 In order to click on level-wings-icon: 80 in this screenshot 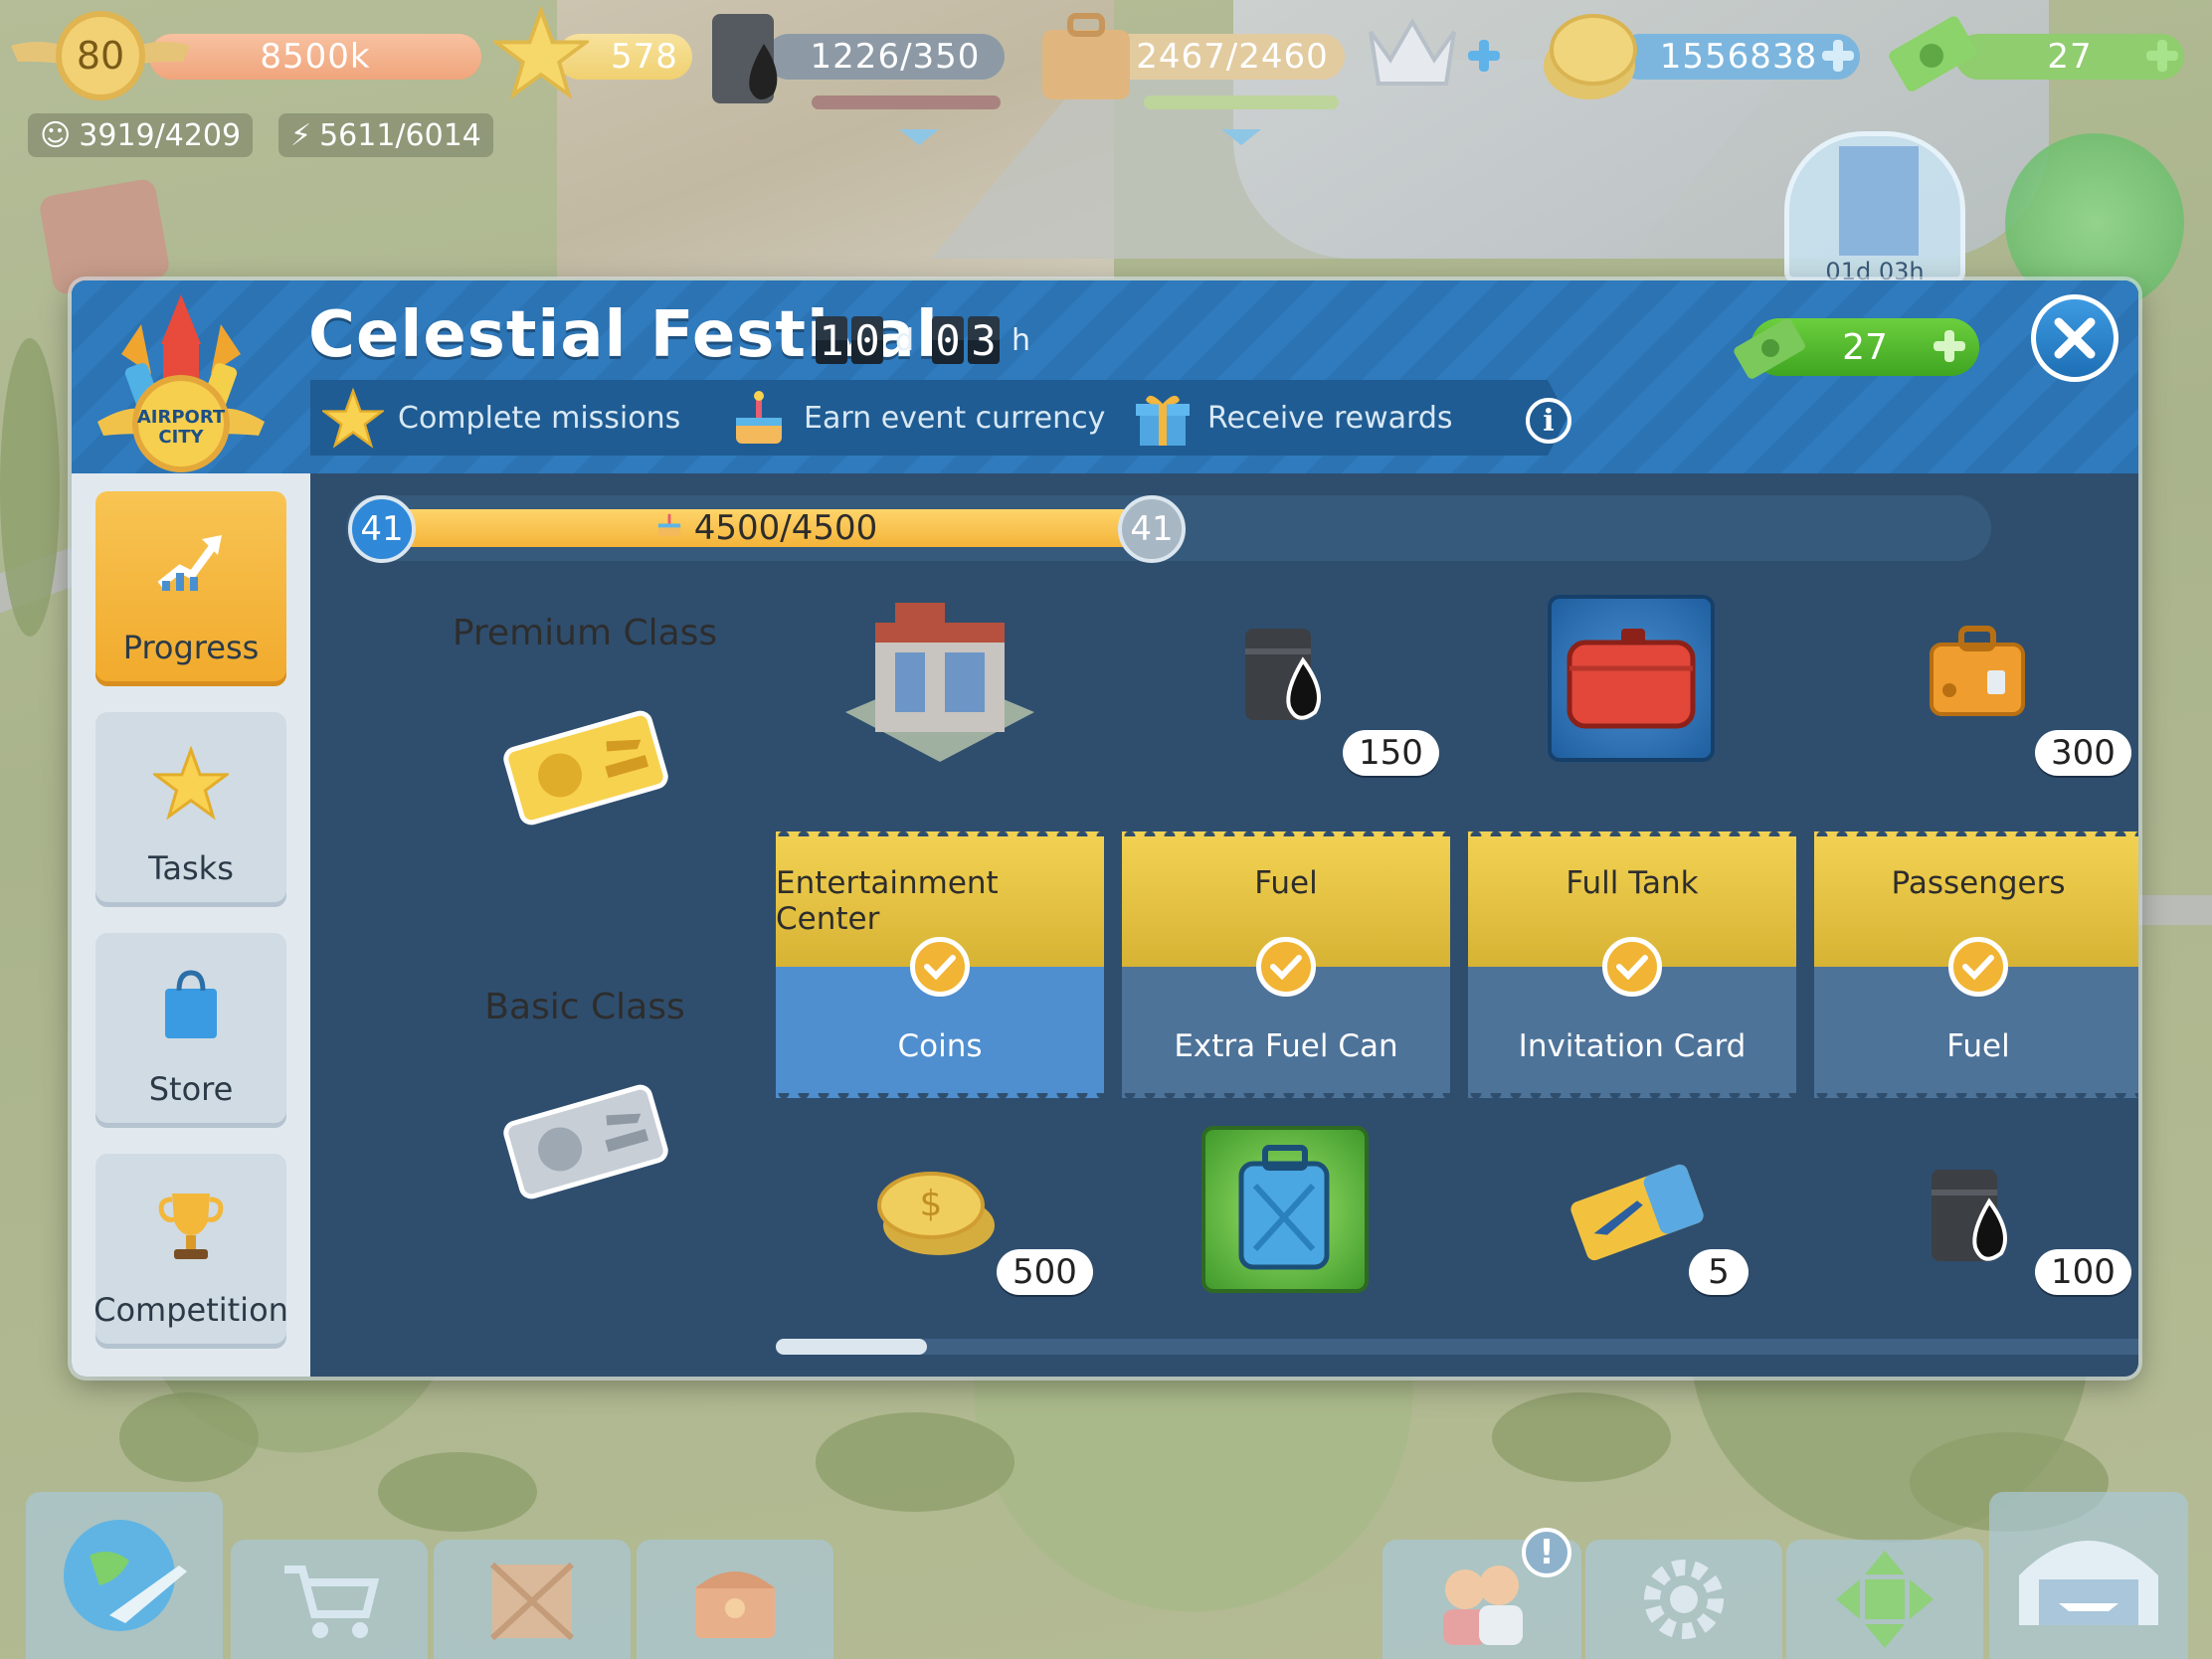, I will do `click(100, 57)`.